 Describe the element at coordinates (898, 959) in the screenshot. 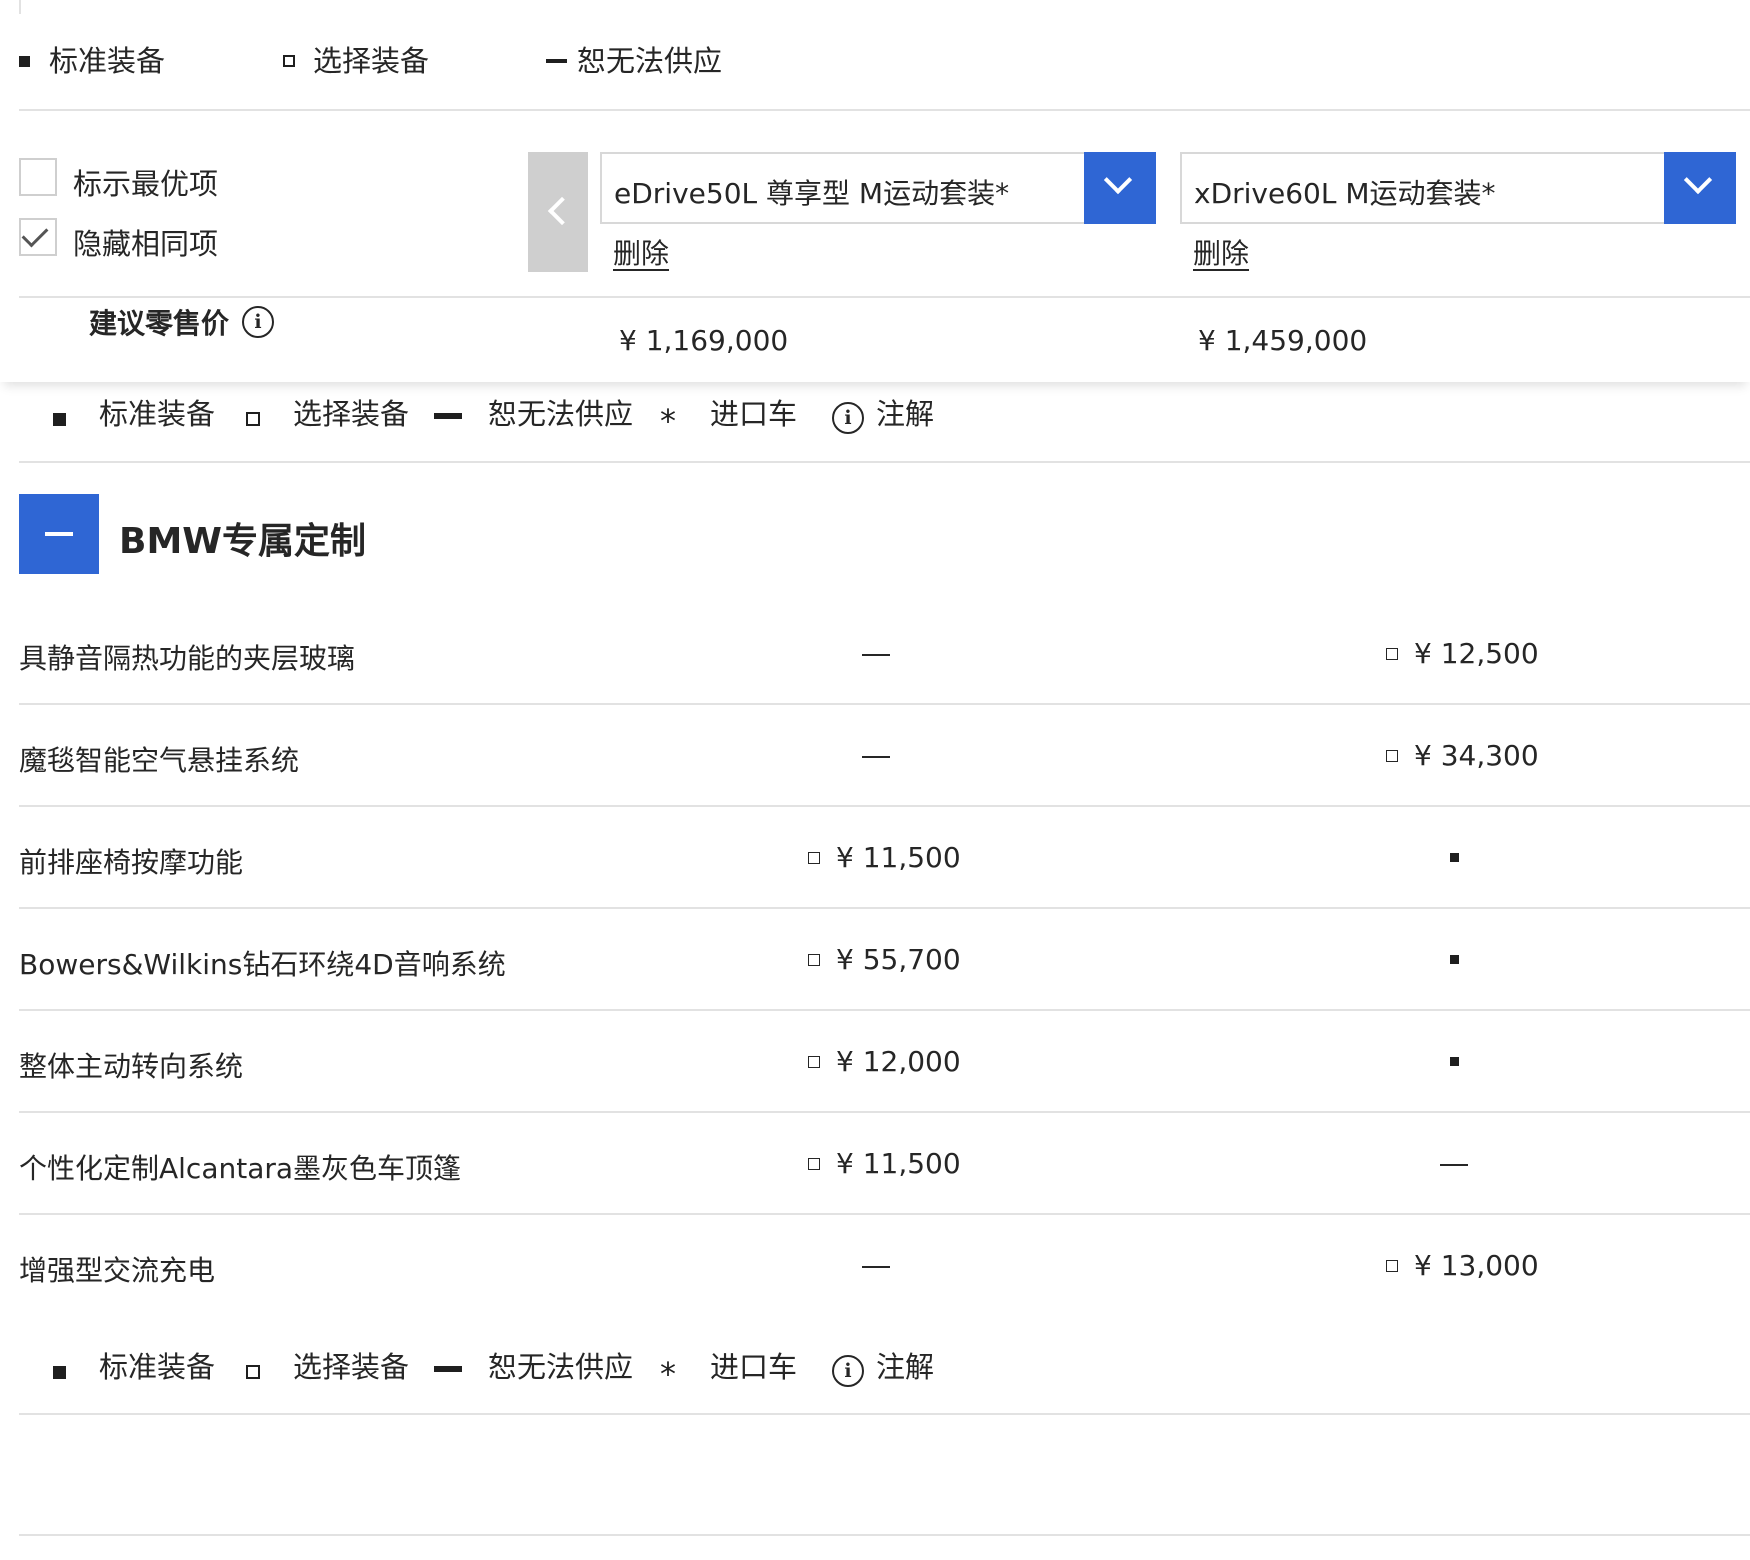

I see `option-price: ¥ 55,700` at that location.